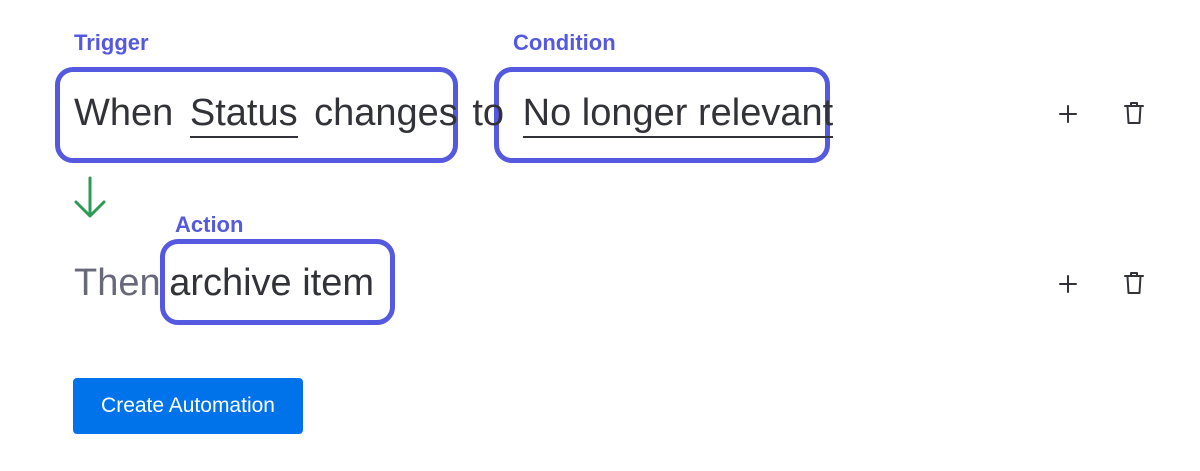  I want to click on status-column-picker: Status, so click(243, 115).